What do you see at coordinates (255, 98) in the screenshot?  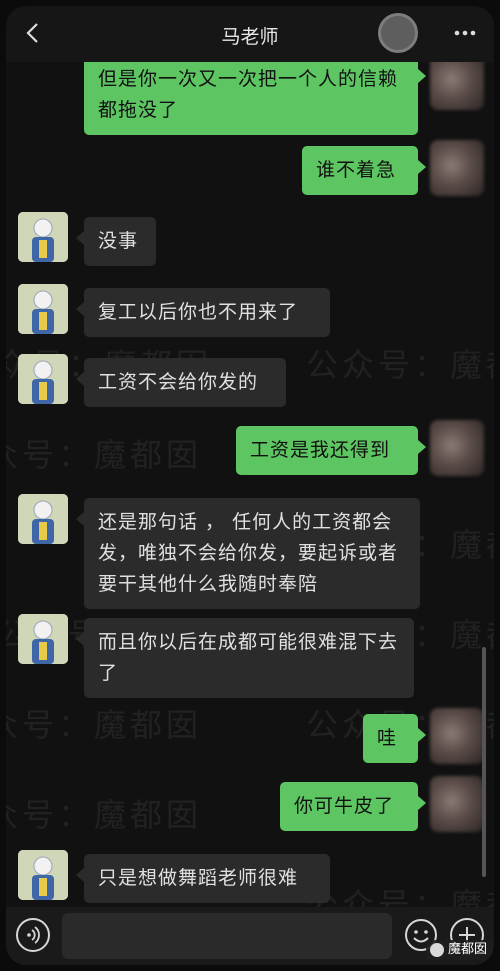 I see `message-bubble-outgoing: 但是你一次又一次把一个人的信赖都拖没了` at bounding box center [255, 98].